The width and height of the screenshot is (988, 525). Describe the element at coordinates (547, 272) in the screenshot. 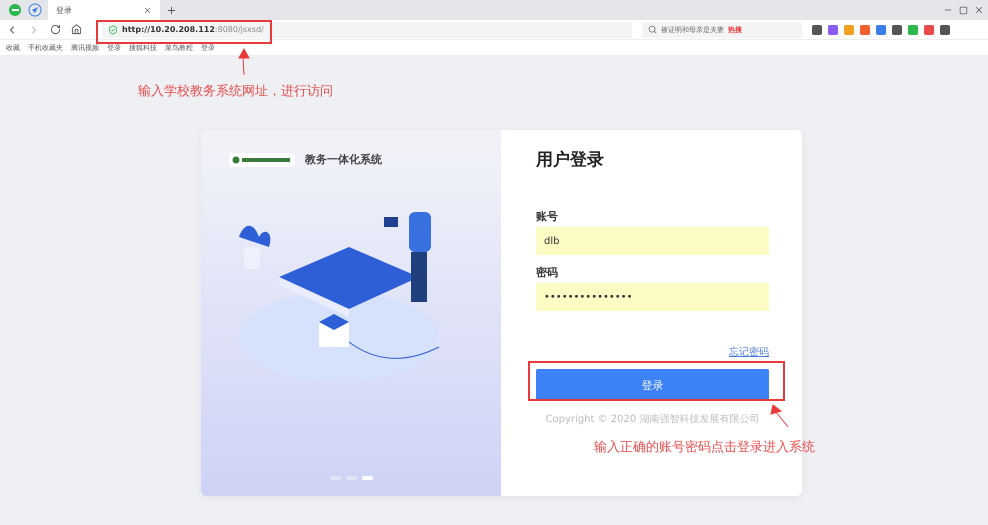

I see `field-label: 密码` at that location.